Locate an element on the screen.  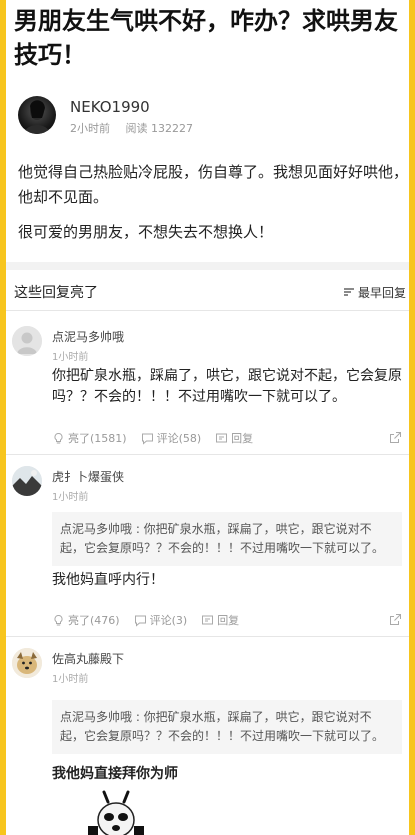
read-count: 阅读 132227 is located at coordinates (159, 128).